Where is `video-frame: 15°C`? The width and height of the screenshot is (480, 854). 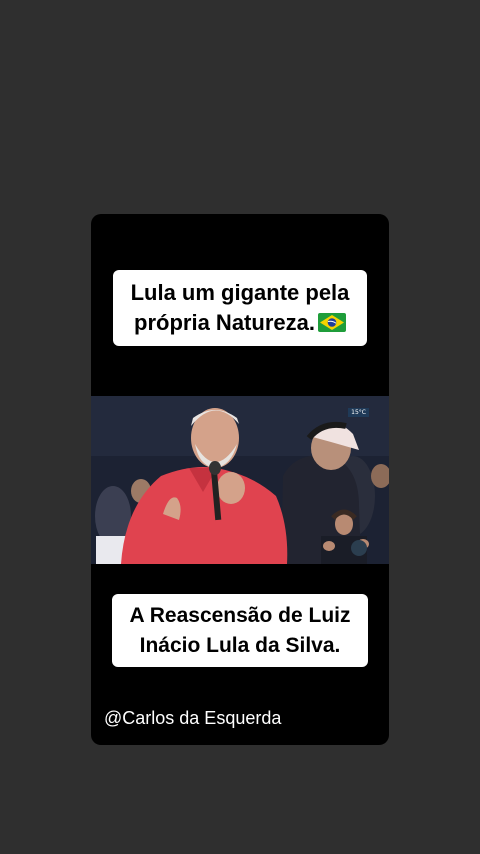
video-frame: 15°C is located at coordinates (240, 480).